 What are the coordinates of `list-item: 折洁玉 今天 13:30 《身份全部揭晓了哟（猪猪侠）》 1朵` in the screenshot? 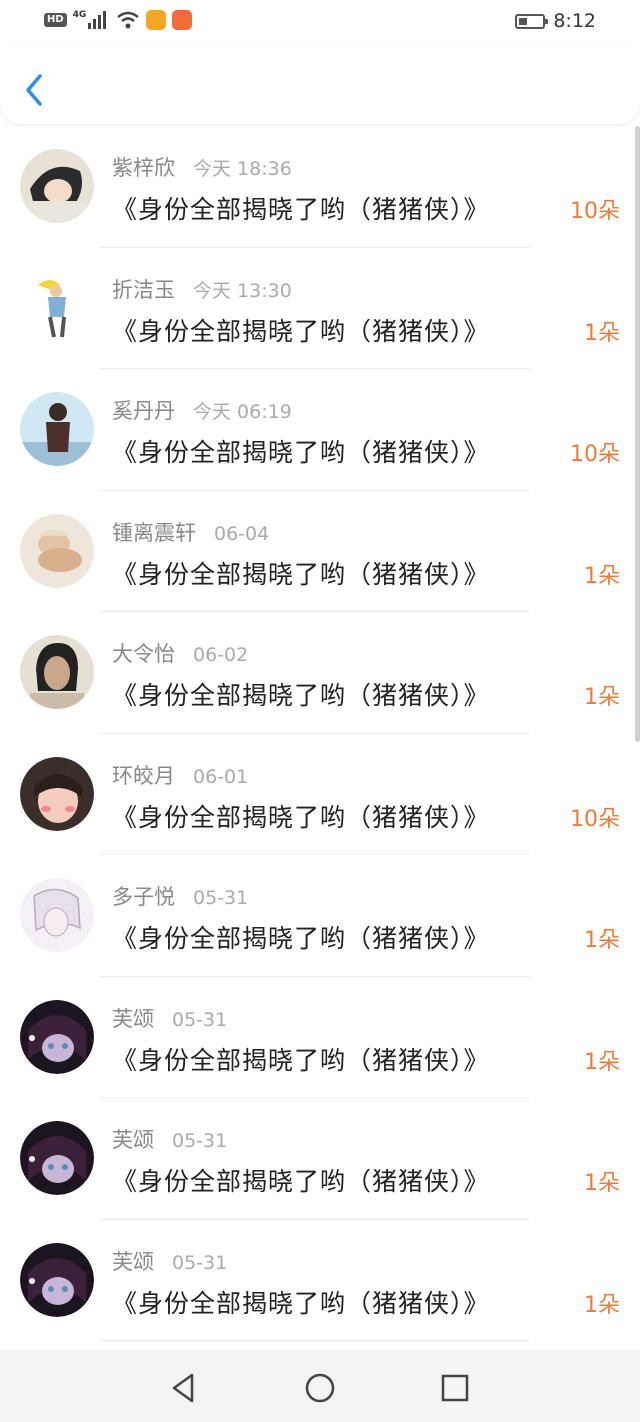 It's located at (320, 308).